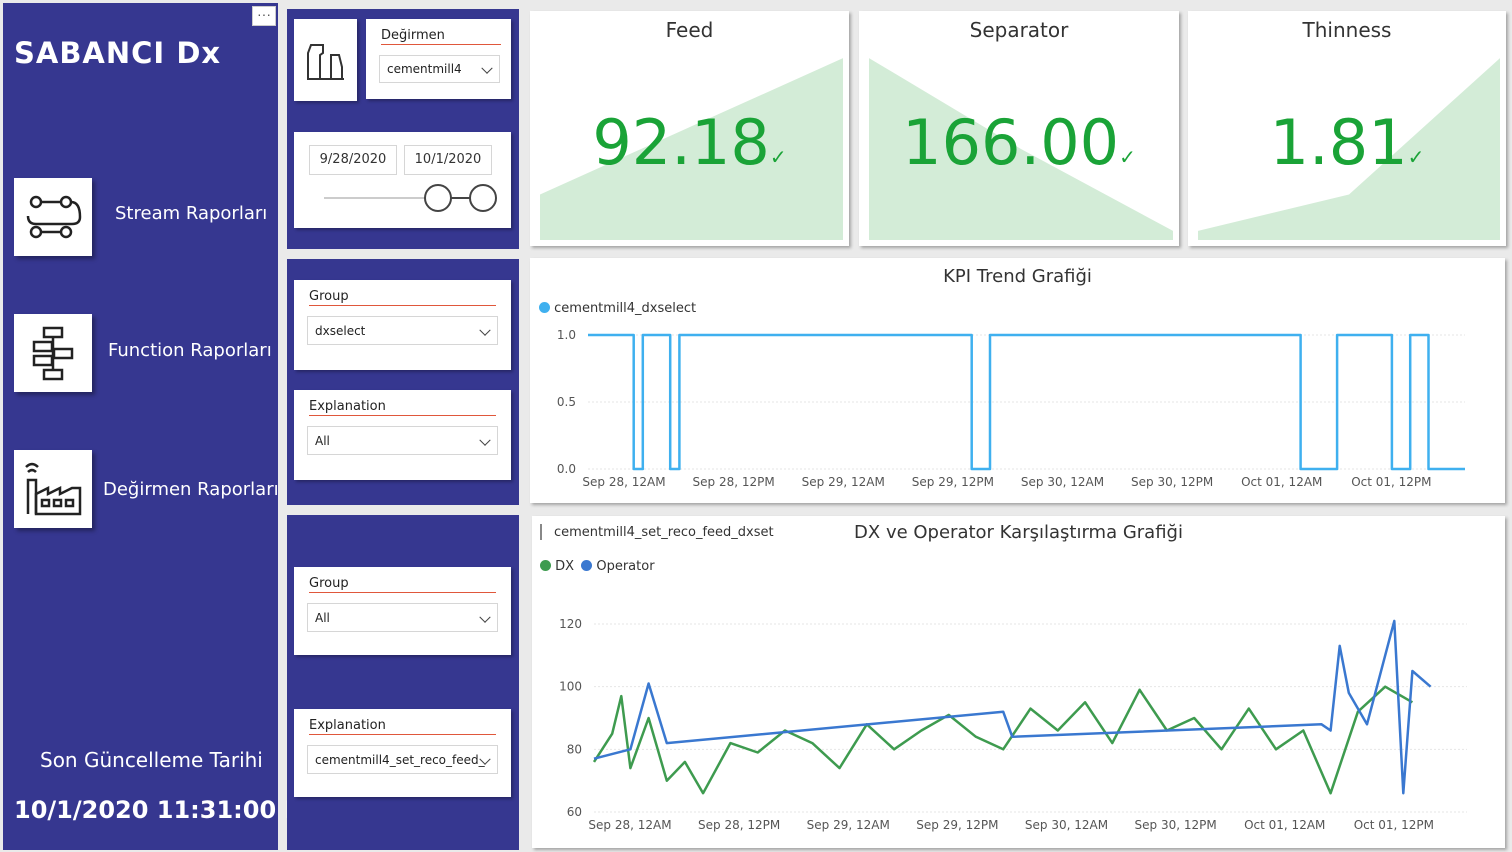 Image resolution: width=1512 pixels, height=852 pixels. I want to click on date-range-slicer: 9/28/2020 10/1/2020, so click(402, 180).